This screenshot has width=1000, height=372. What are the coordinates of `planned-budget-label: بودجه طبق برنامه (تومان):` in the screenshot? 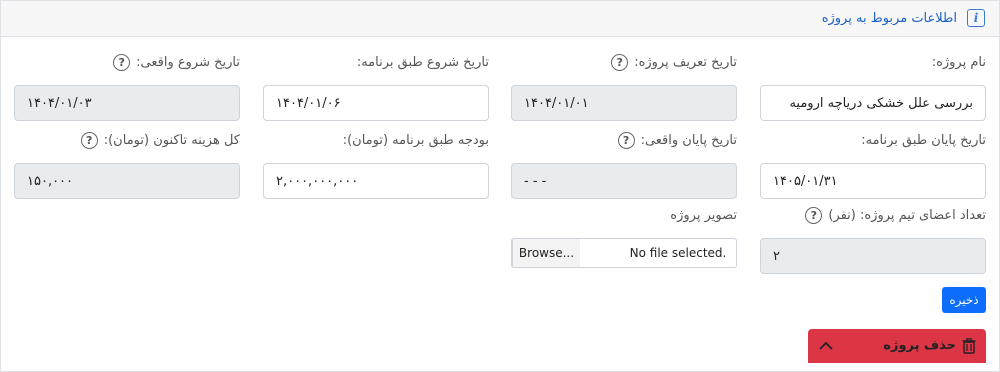 It's located at (415, 140).